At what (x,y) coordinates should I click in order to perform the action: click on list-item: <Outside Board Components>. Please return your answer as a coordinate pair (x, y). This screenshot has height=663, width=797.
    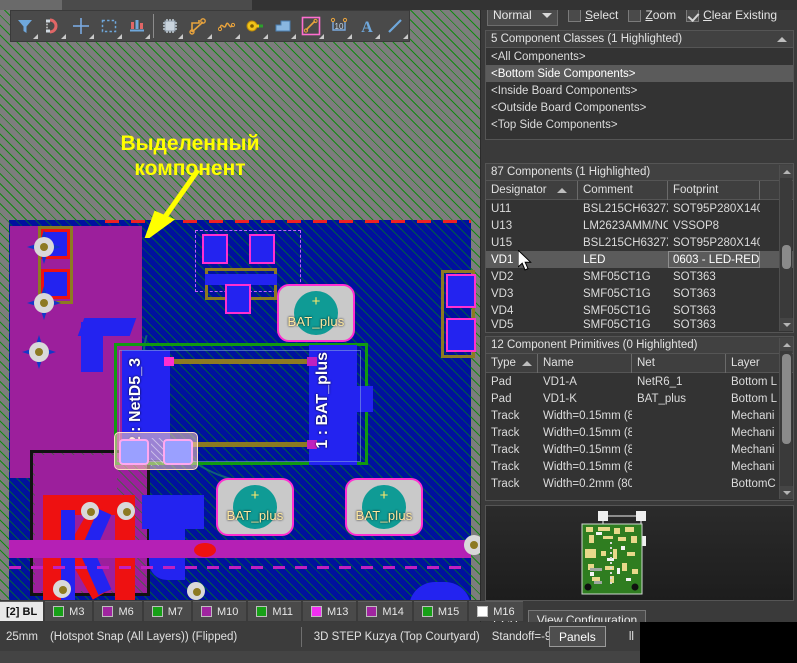
    Looking at the image, I should click on (639, 107).